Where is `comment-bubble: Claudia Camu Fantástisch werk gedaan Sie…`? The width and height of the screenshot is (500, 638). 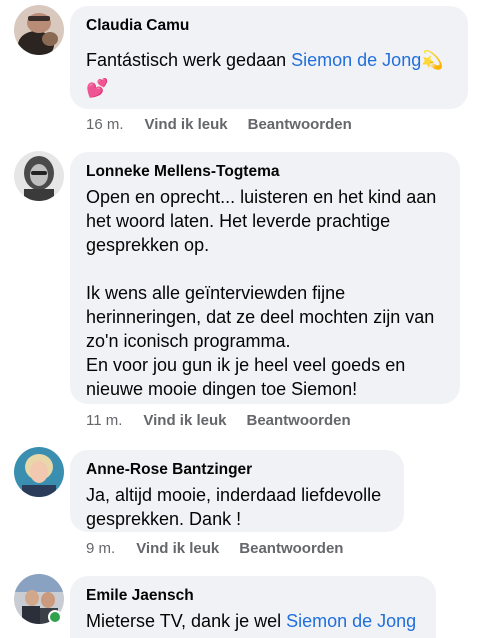
comment-bubble: Claudia Camu Fantástisch werk gedaan Sie… is located at coordinates (269, 57).